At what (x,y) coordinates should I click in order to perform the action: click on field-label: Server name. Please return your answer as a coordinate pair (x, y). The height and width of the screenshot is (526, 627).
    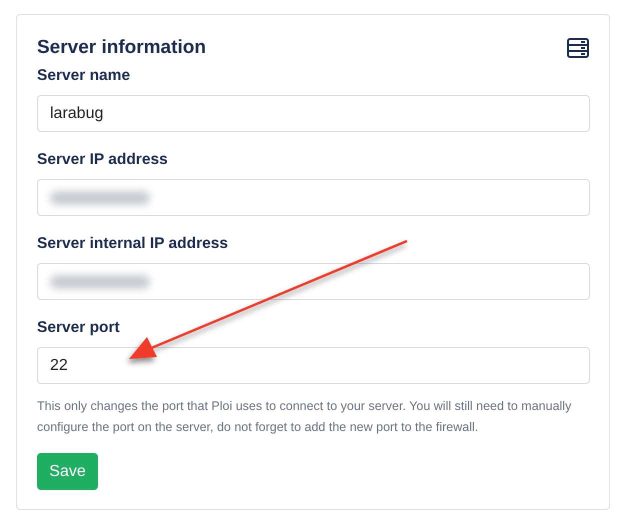
    Looking at the image, I should click on (84, 76).